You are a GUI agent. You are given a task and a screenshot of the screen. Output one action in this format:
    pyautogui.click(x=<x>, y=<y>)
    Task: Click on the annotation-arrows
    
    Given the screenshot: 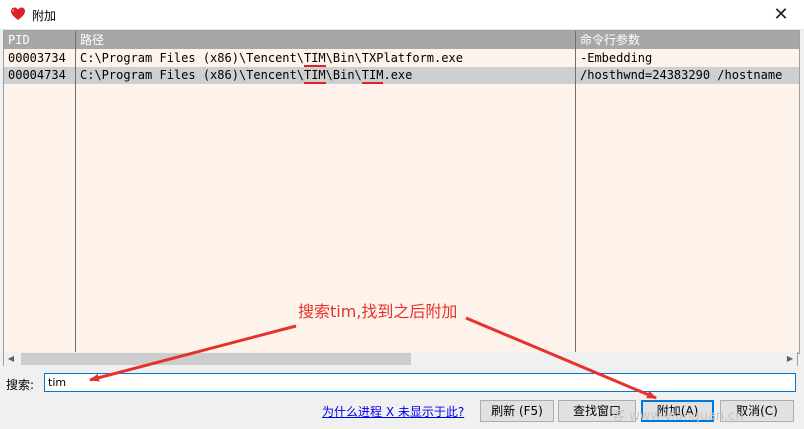 What is the action you would take?
    pyautogui.click(x=373, y=358)
    